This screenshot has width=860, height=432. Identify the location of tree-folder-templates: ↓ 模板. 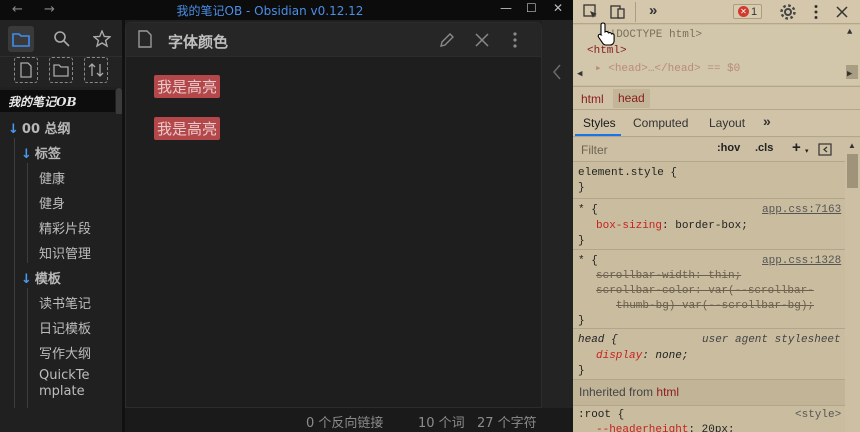
(41, 277).